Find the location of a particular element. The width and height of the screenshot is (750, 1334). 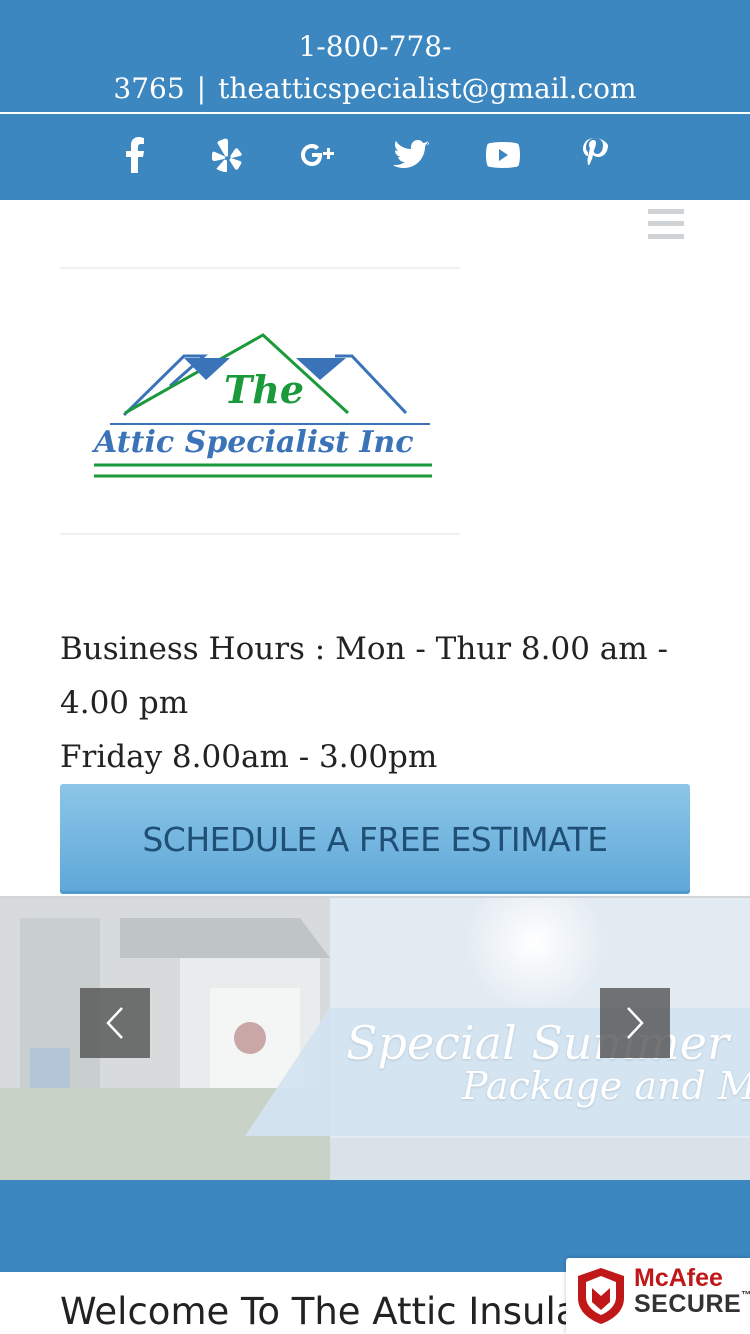

mcafee-tm: ™ is located at coordinates (745, 1295).